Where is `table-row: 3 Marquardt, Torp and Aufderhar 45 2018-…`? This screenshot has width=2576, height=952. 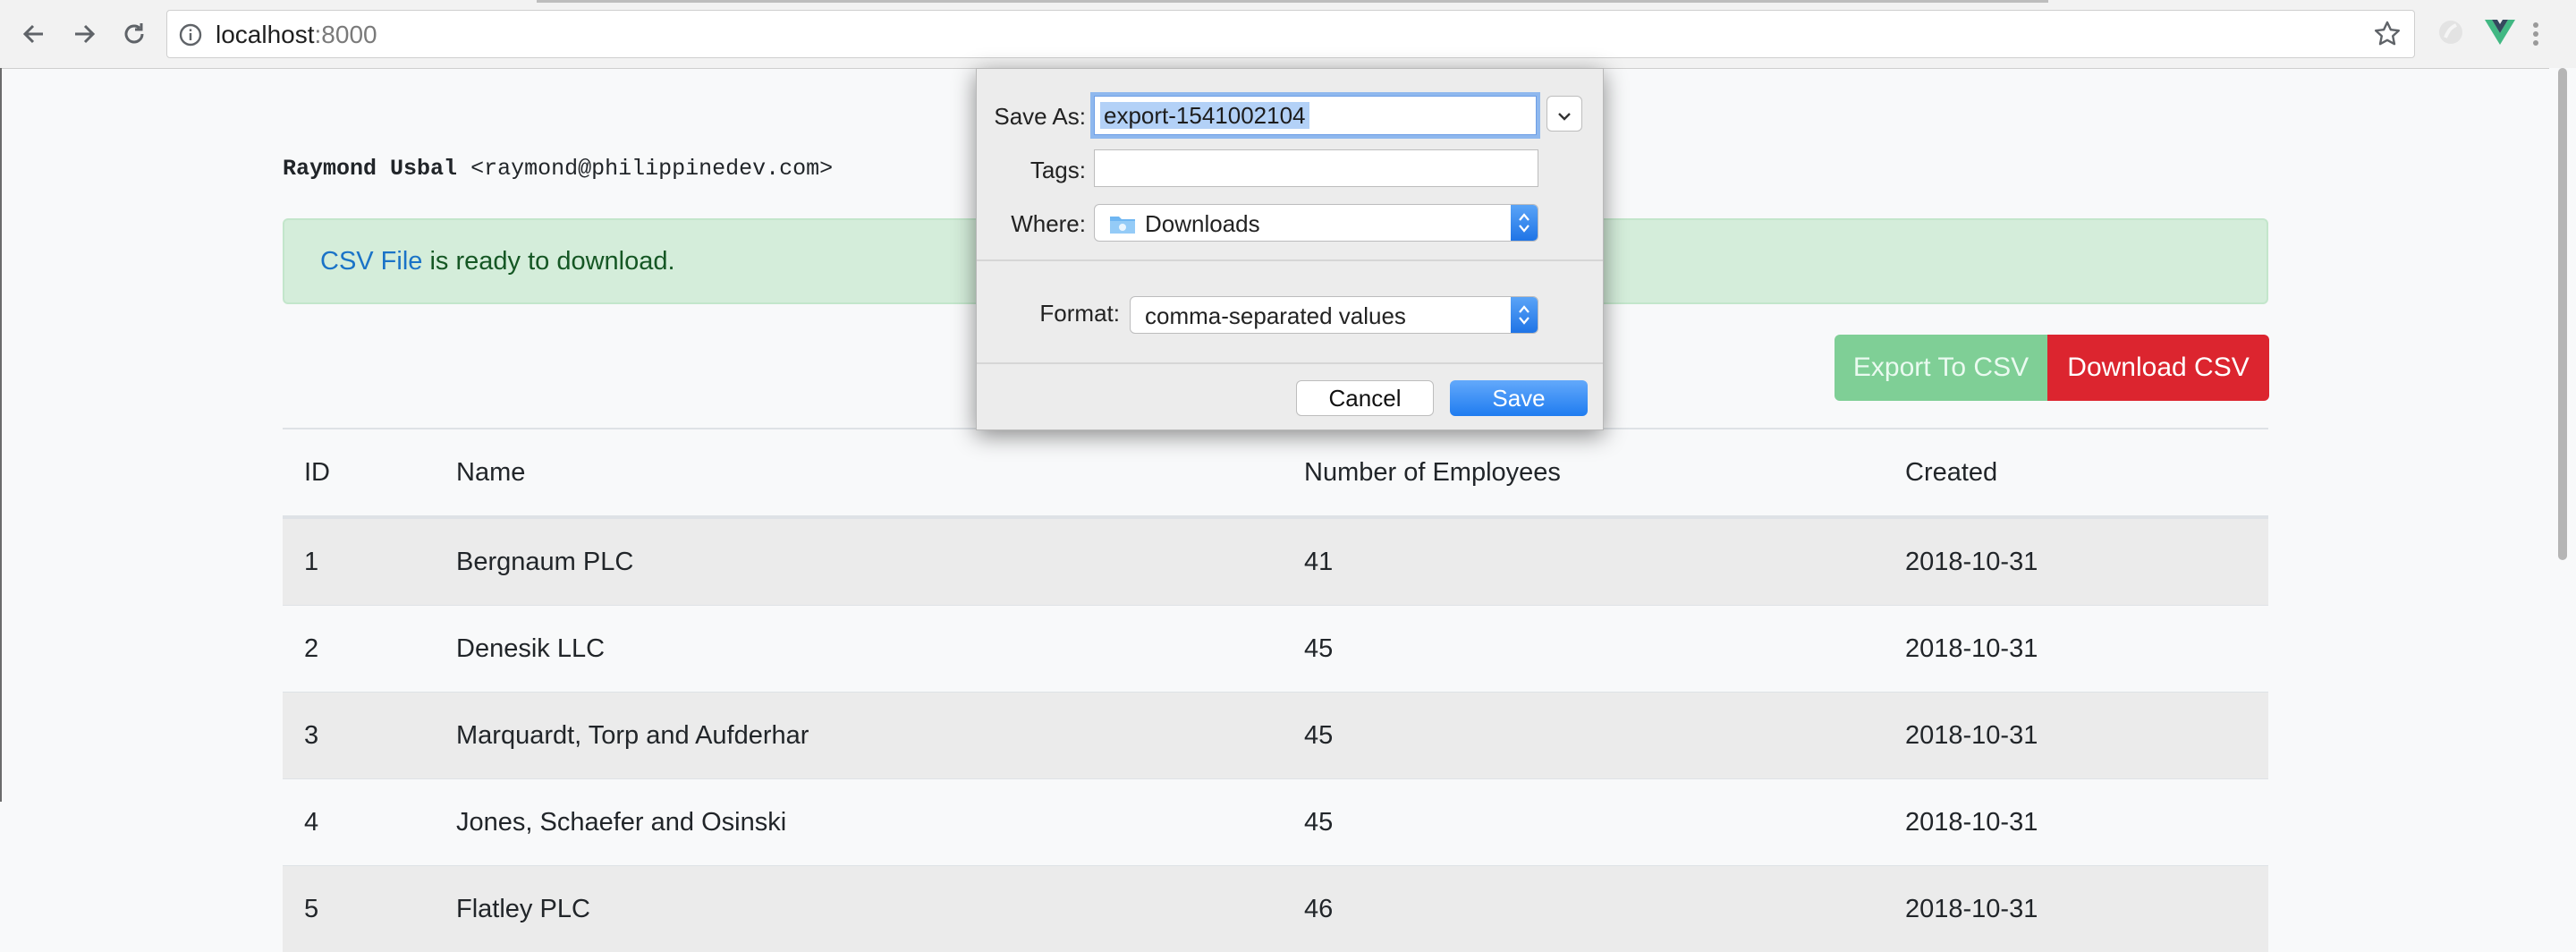
table-row: 3 Marquardt, Torp and Aufderhar 45 2018-… is located at coordinates (1275, 736).